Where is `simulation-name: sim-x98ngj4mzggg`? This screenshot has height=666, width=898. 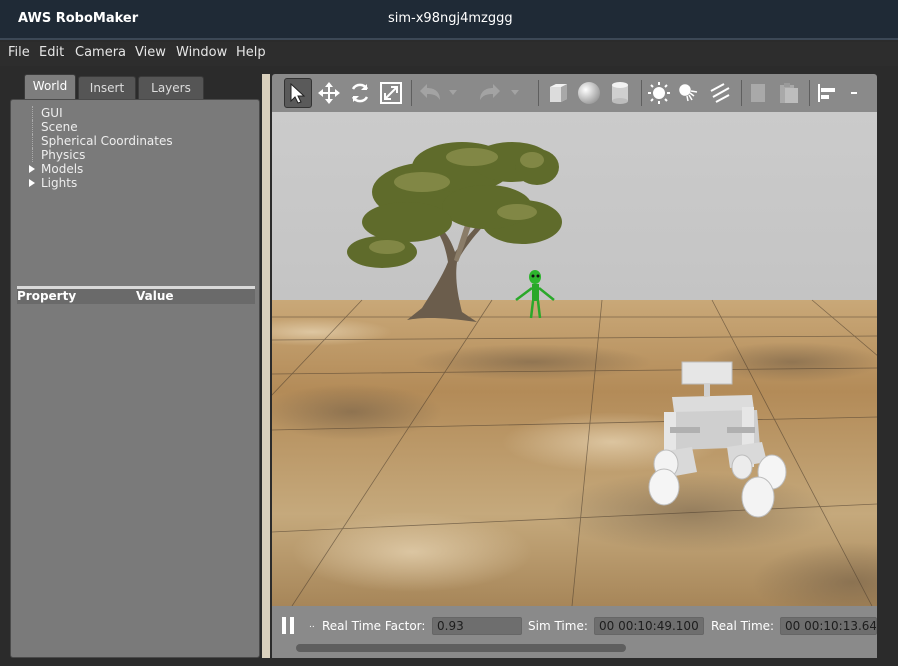 simulation-name: sim-x98ngj4mzggg is located at coordinates (450, 18).